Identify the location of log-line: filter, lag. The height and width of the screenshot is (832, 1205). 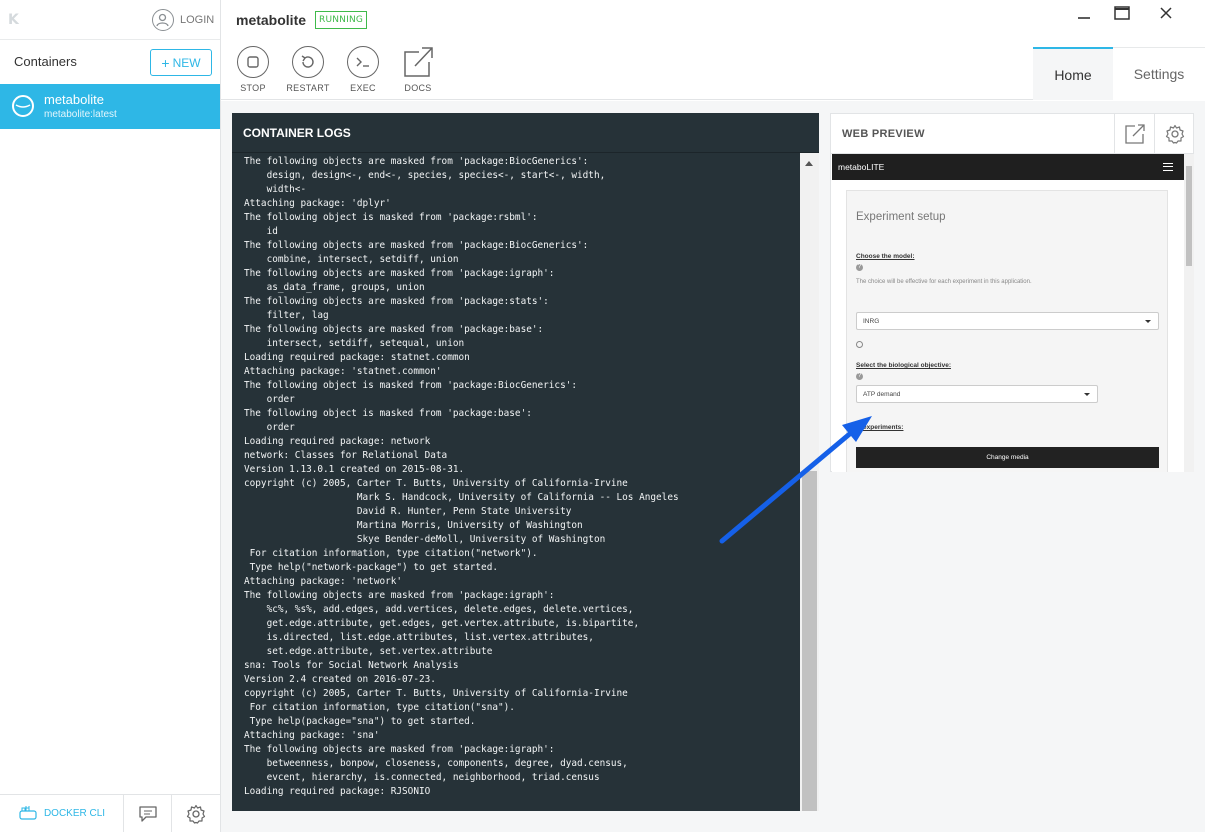
(286, 315).